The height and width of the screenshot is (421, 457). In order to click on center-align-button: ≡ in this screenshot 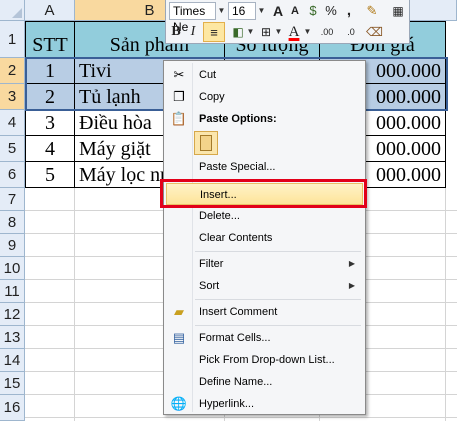, I will do `click(214, 32)`.